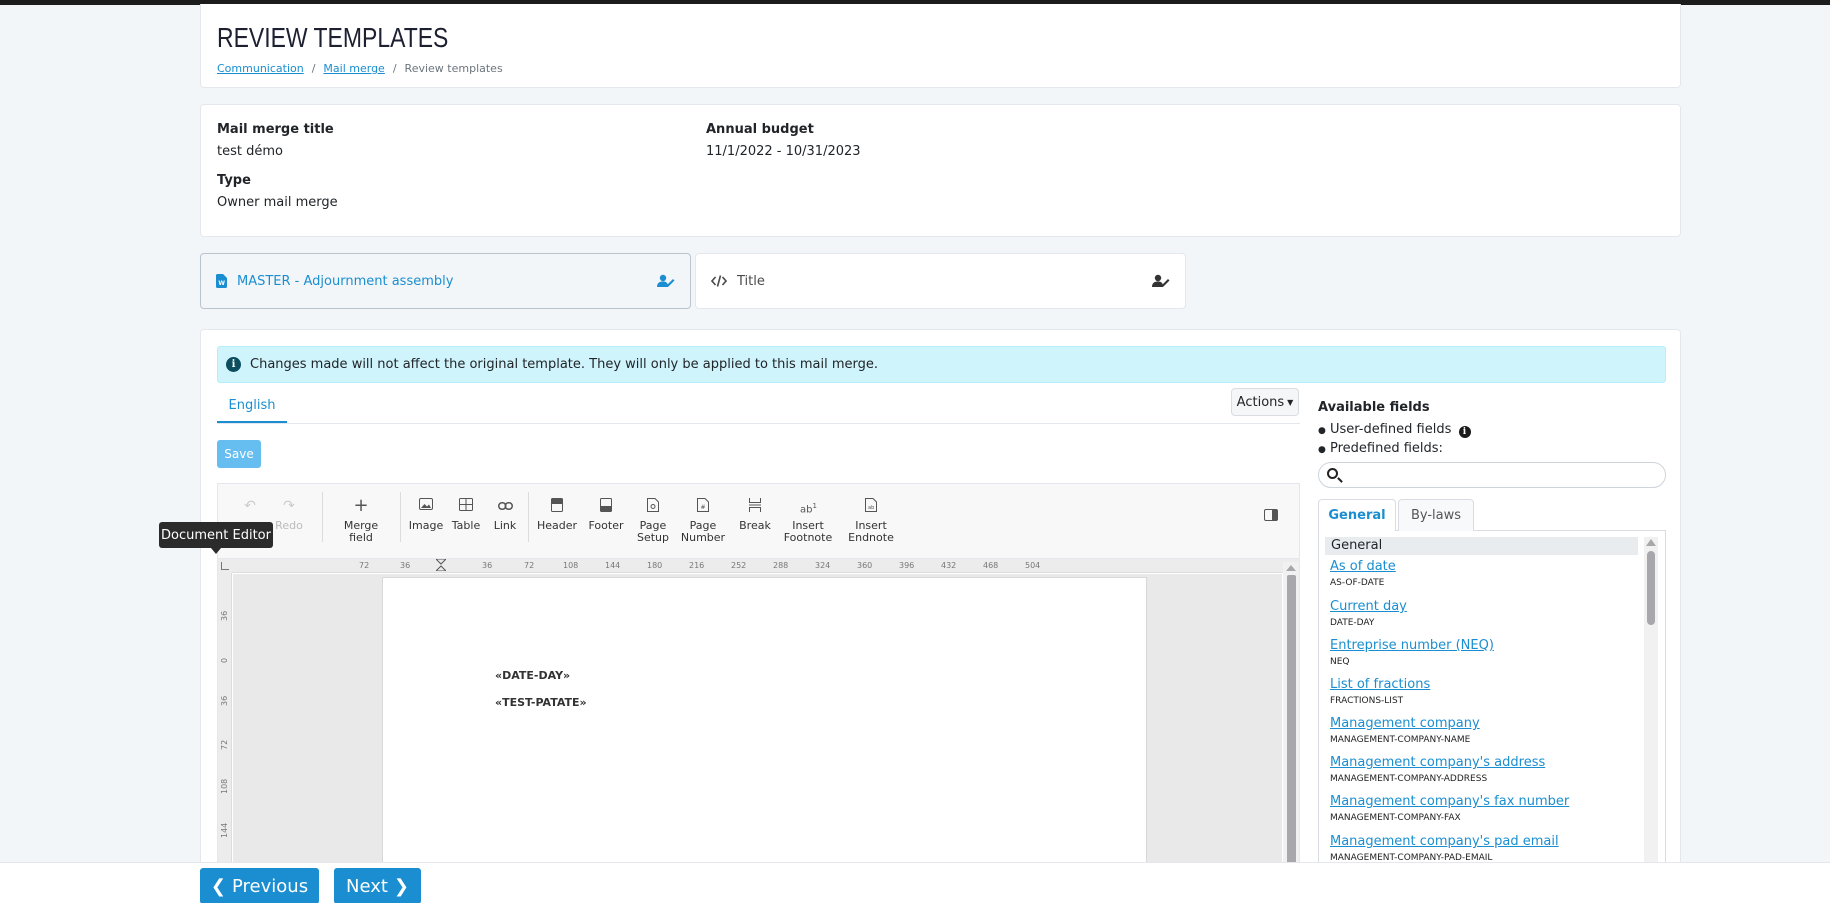 The width and height of the screenshot is (1830, 903). I want to click on list-item: List of fractions FRACTIONS-LIST, so click(1380, 691).